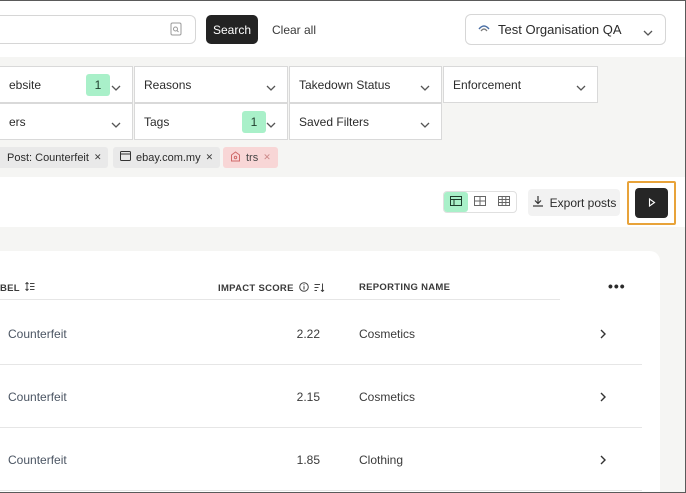 The height and width of the screenshot is (493, 686). Describe the element at coordinates (254, 122) in the screenshot. I see `filter-tags-count-badge: 1` at that location.